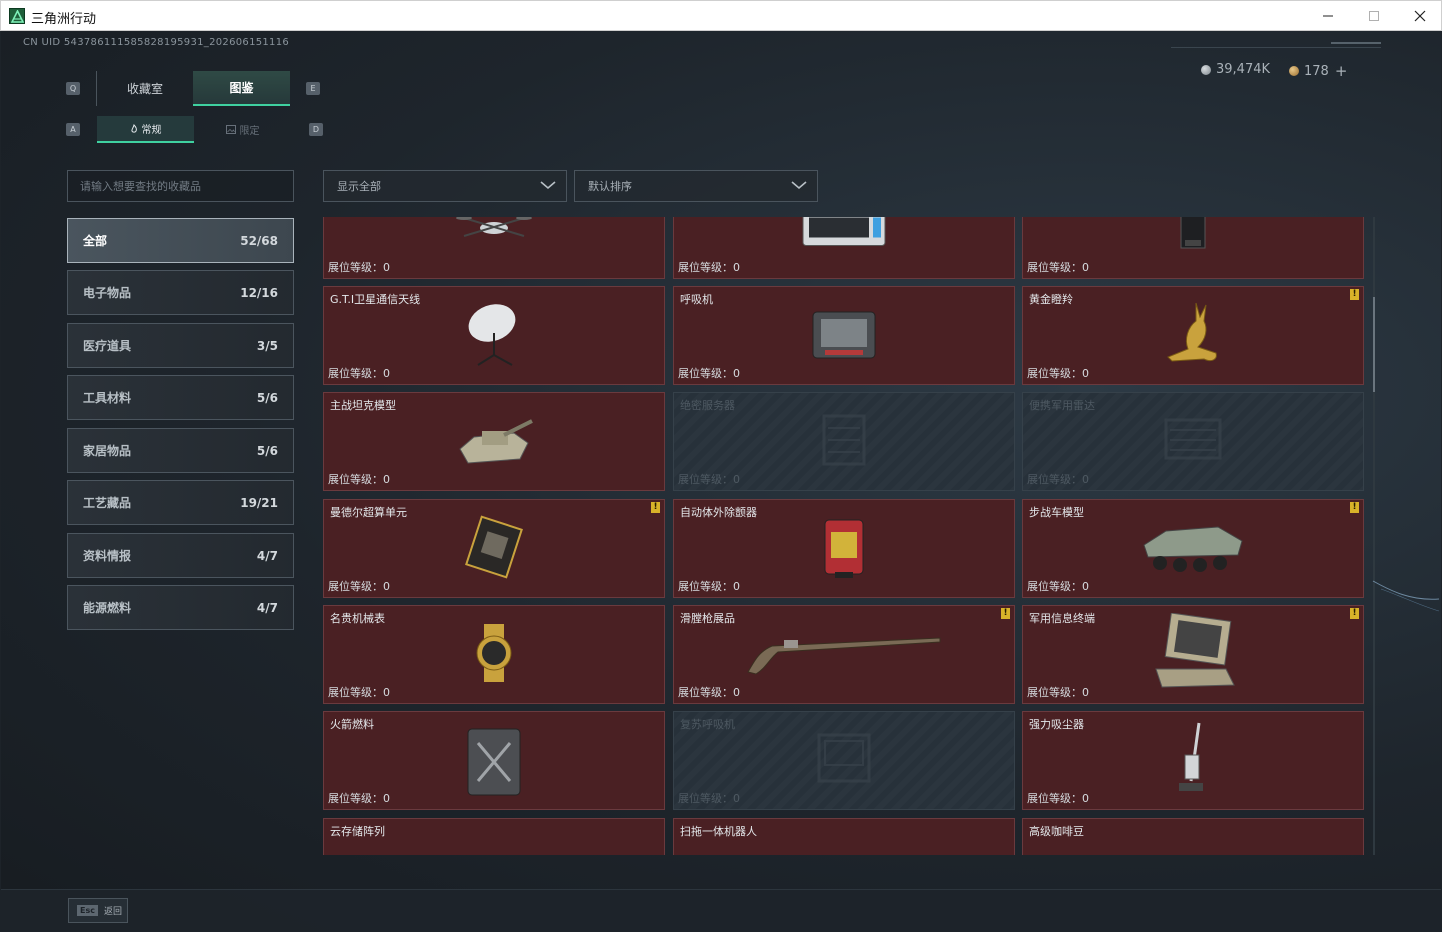 This screenshot has width=1442, height=932. I want to click on card-title: 云存储阵列, so click(357, 831).